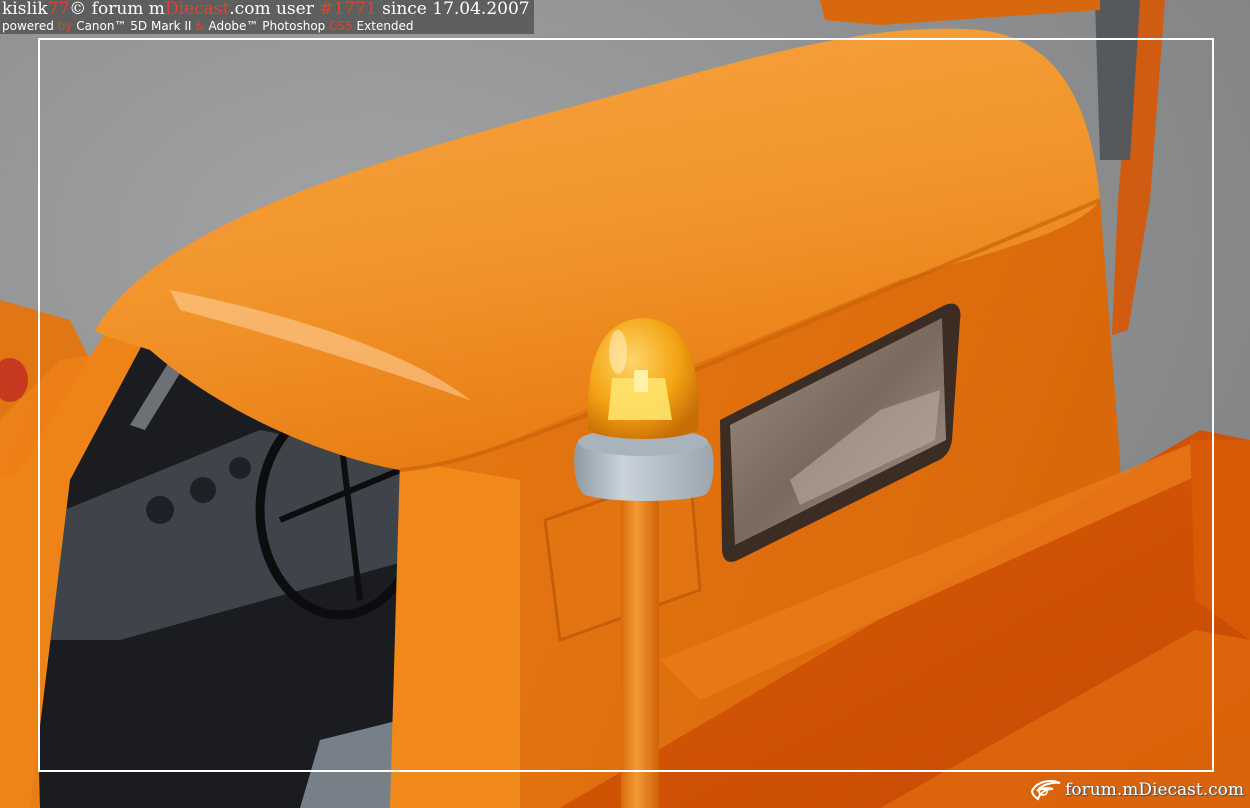 The width and height of the screenshot is (1250, 808). Describe the element at coordinates (58, 9) in the screenshot. I see `wm-text: 77` at that location.